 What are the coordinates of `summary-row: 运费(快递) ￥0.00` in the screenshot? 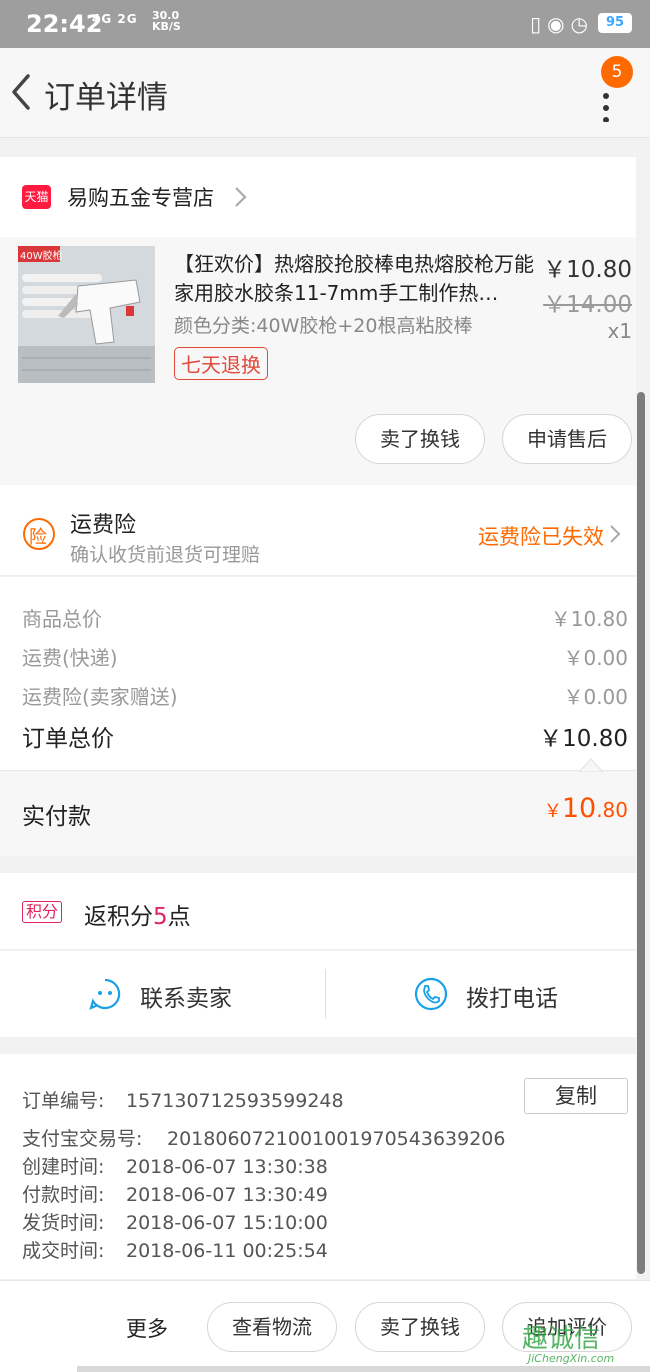 It's located at (325, 656).